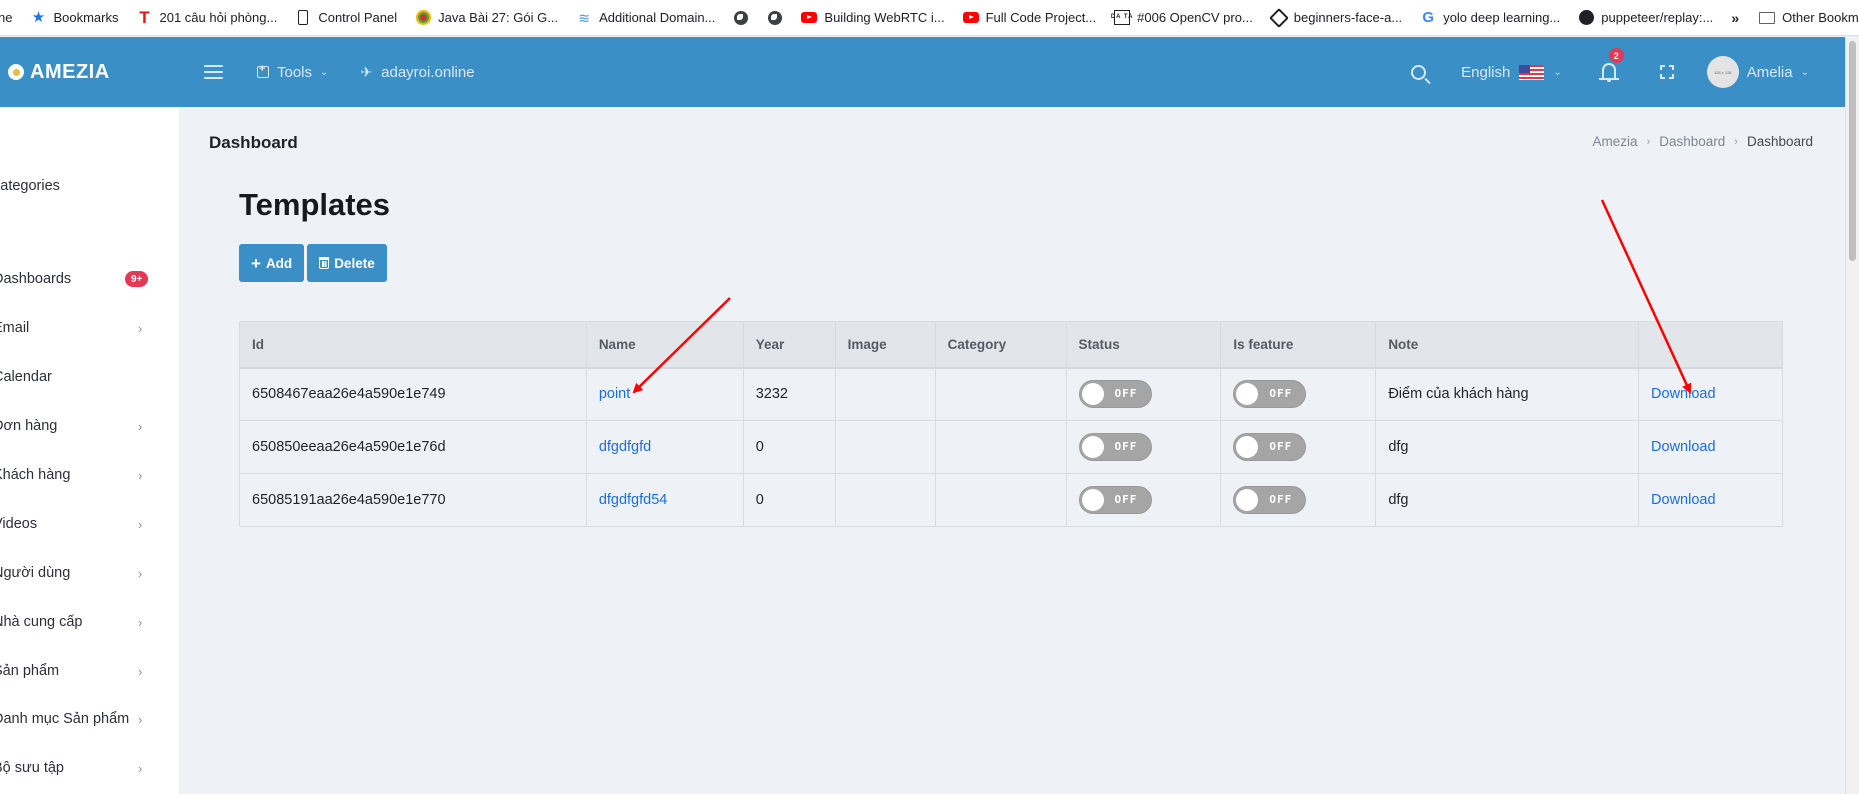 The height and width of the screenshot is (794, 1859). I want to click on sidebar-item-product-categories: Danh mục Sản phẩm ›, so click(89, 719).